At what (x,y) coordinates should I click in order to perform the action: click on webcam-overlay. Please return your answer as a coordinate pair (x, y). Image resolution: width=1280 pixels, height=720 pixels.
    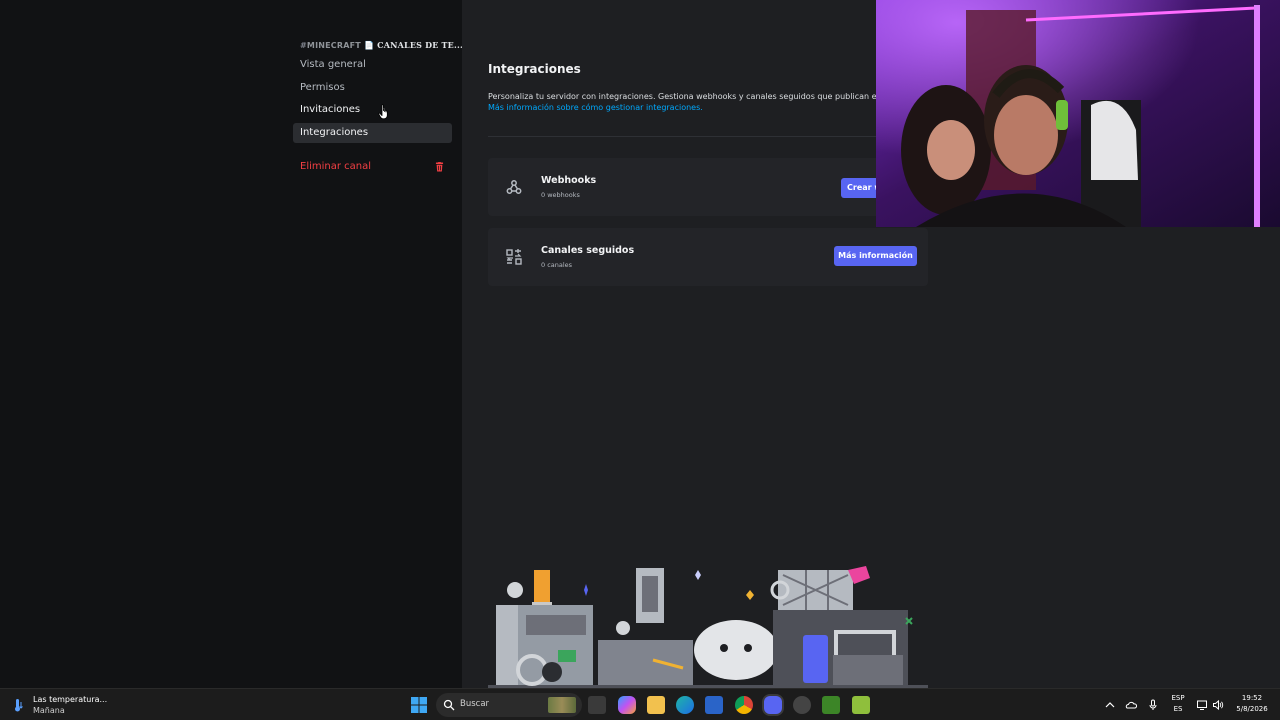
    Looking at the image, I should click on (1078, 113).